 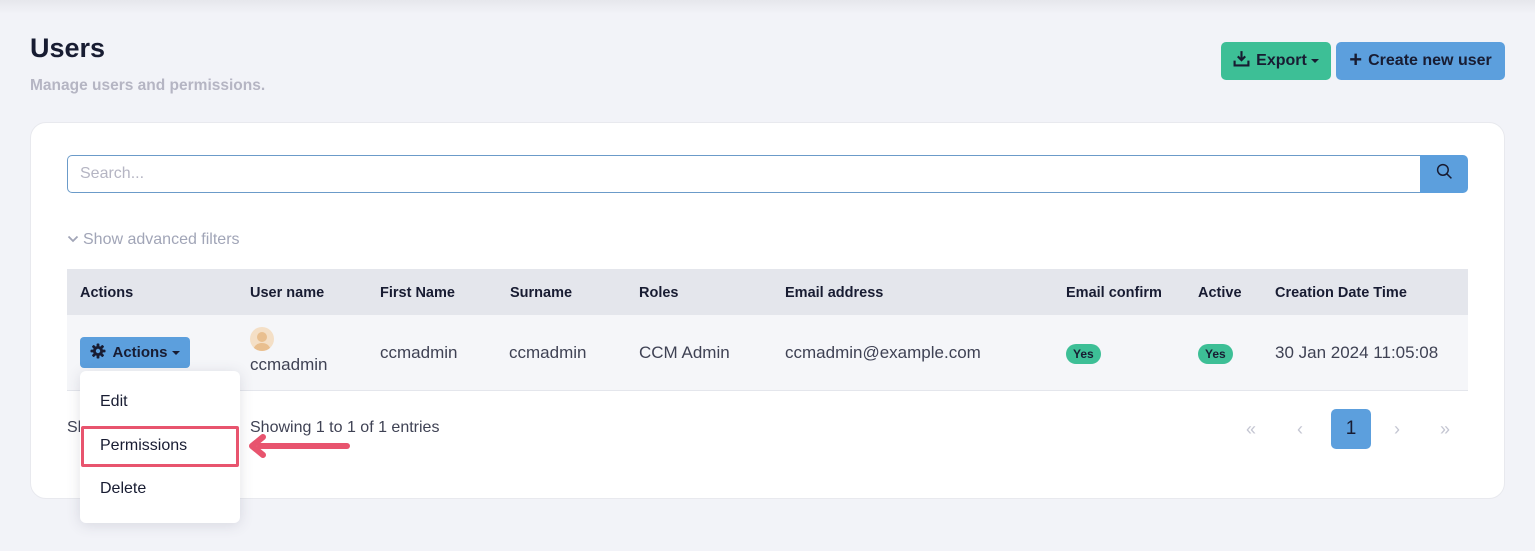 I want to click on avatar, so click(x=262, y=339).